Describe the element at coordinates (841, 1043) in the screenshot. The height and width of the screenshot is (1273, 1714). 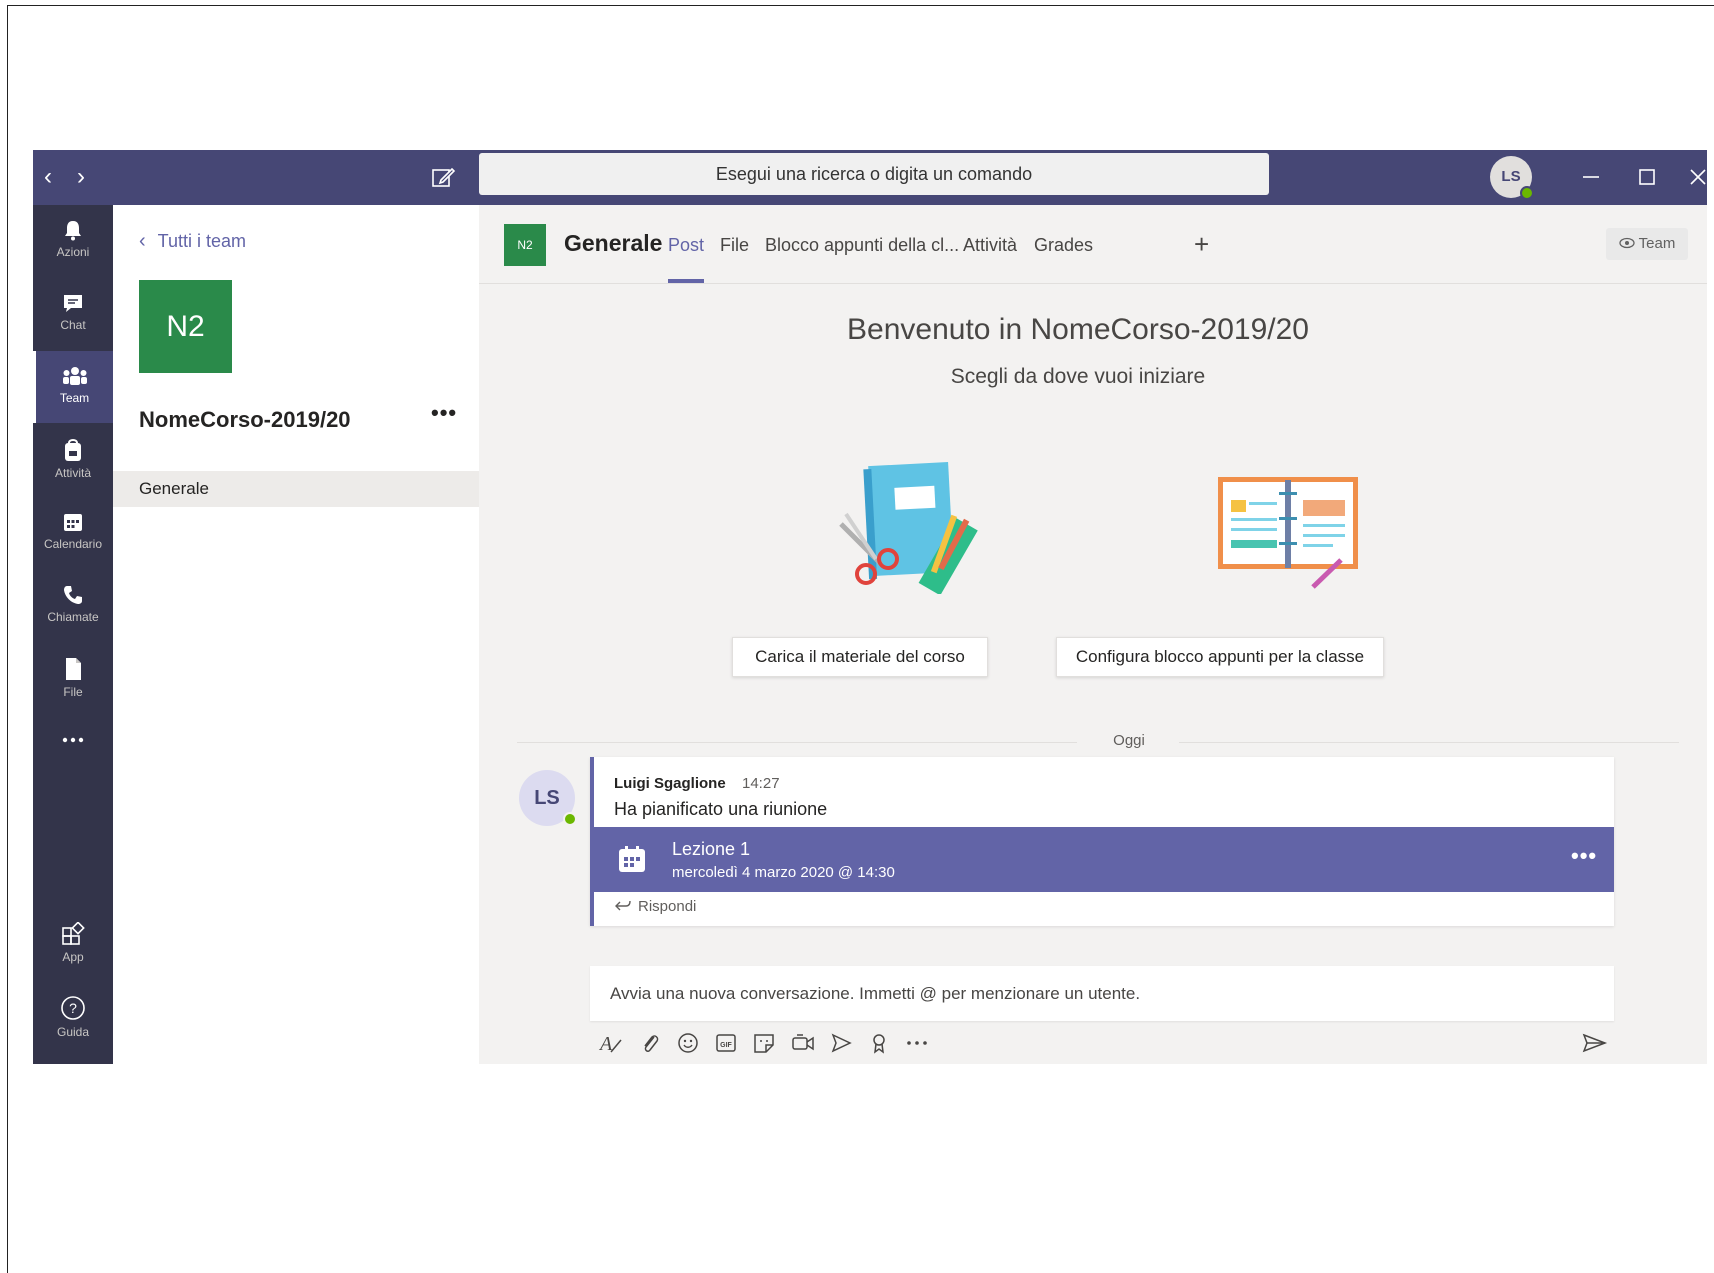
I see `stream-icon` at that location.